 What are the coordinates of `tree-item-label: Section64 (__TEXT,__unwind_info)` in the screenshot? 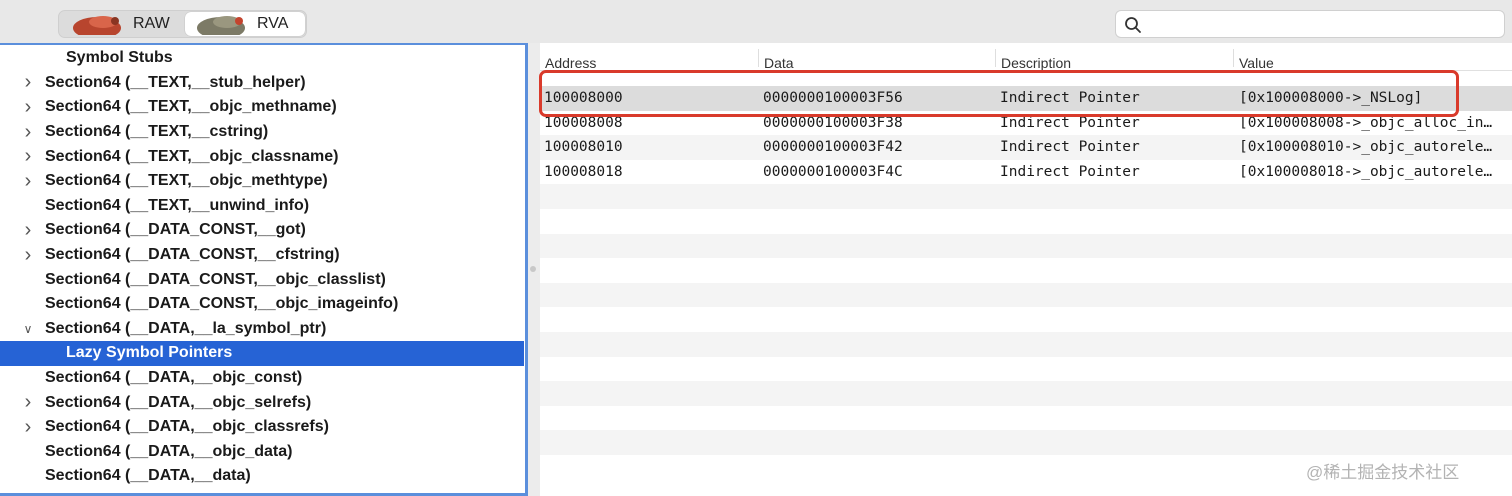 It's located at (177, 205).